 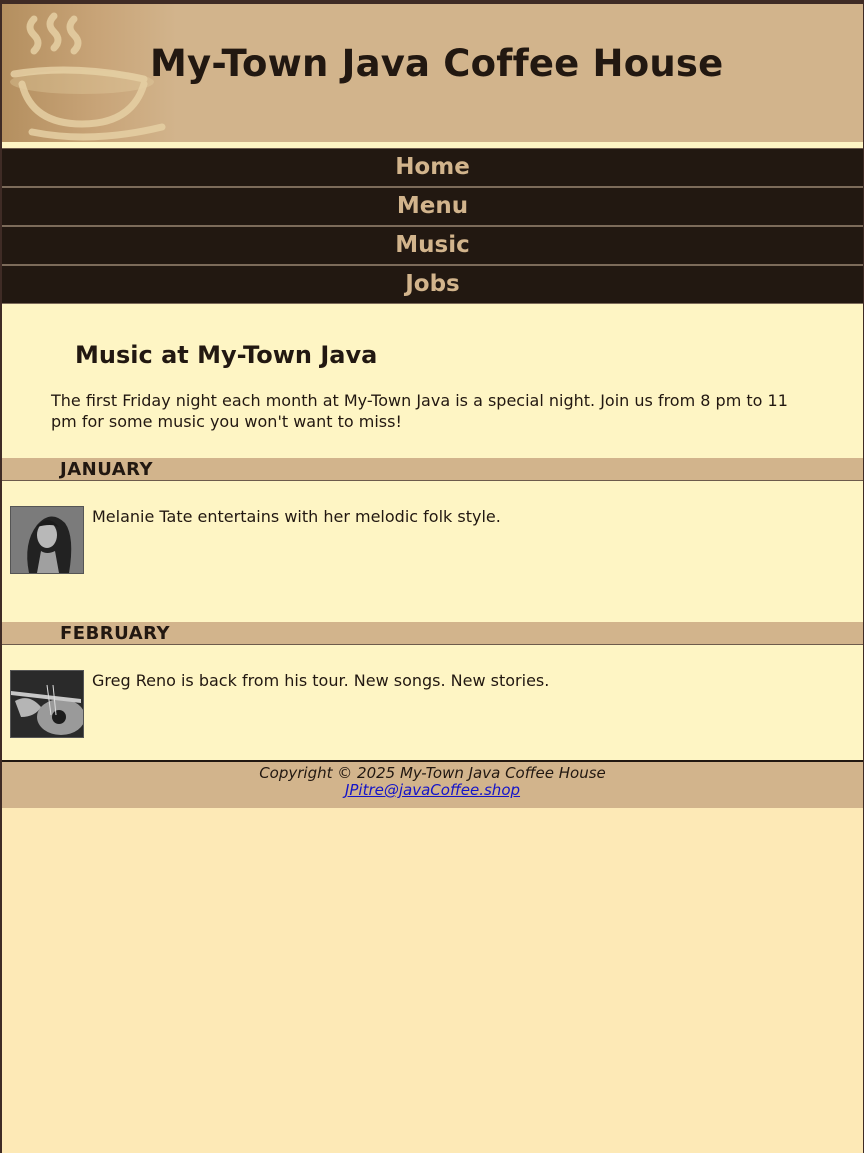 I want to click on nav-item-menu: Menu, so click(x=432, y=207).